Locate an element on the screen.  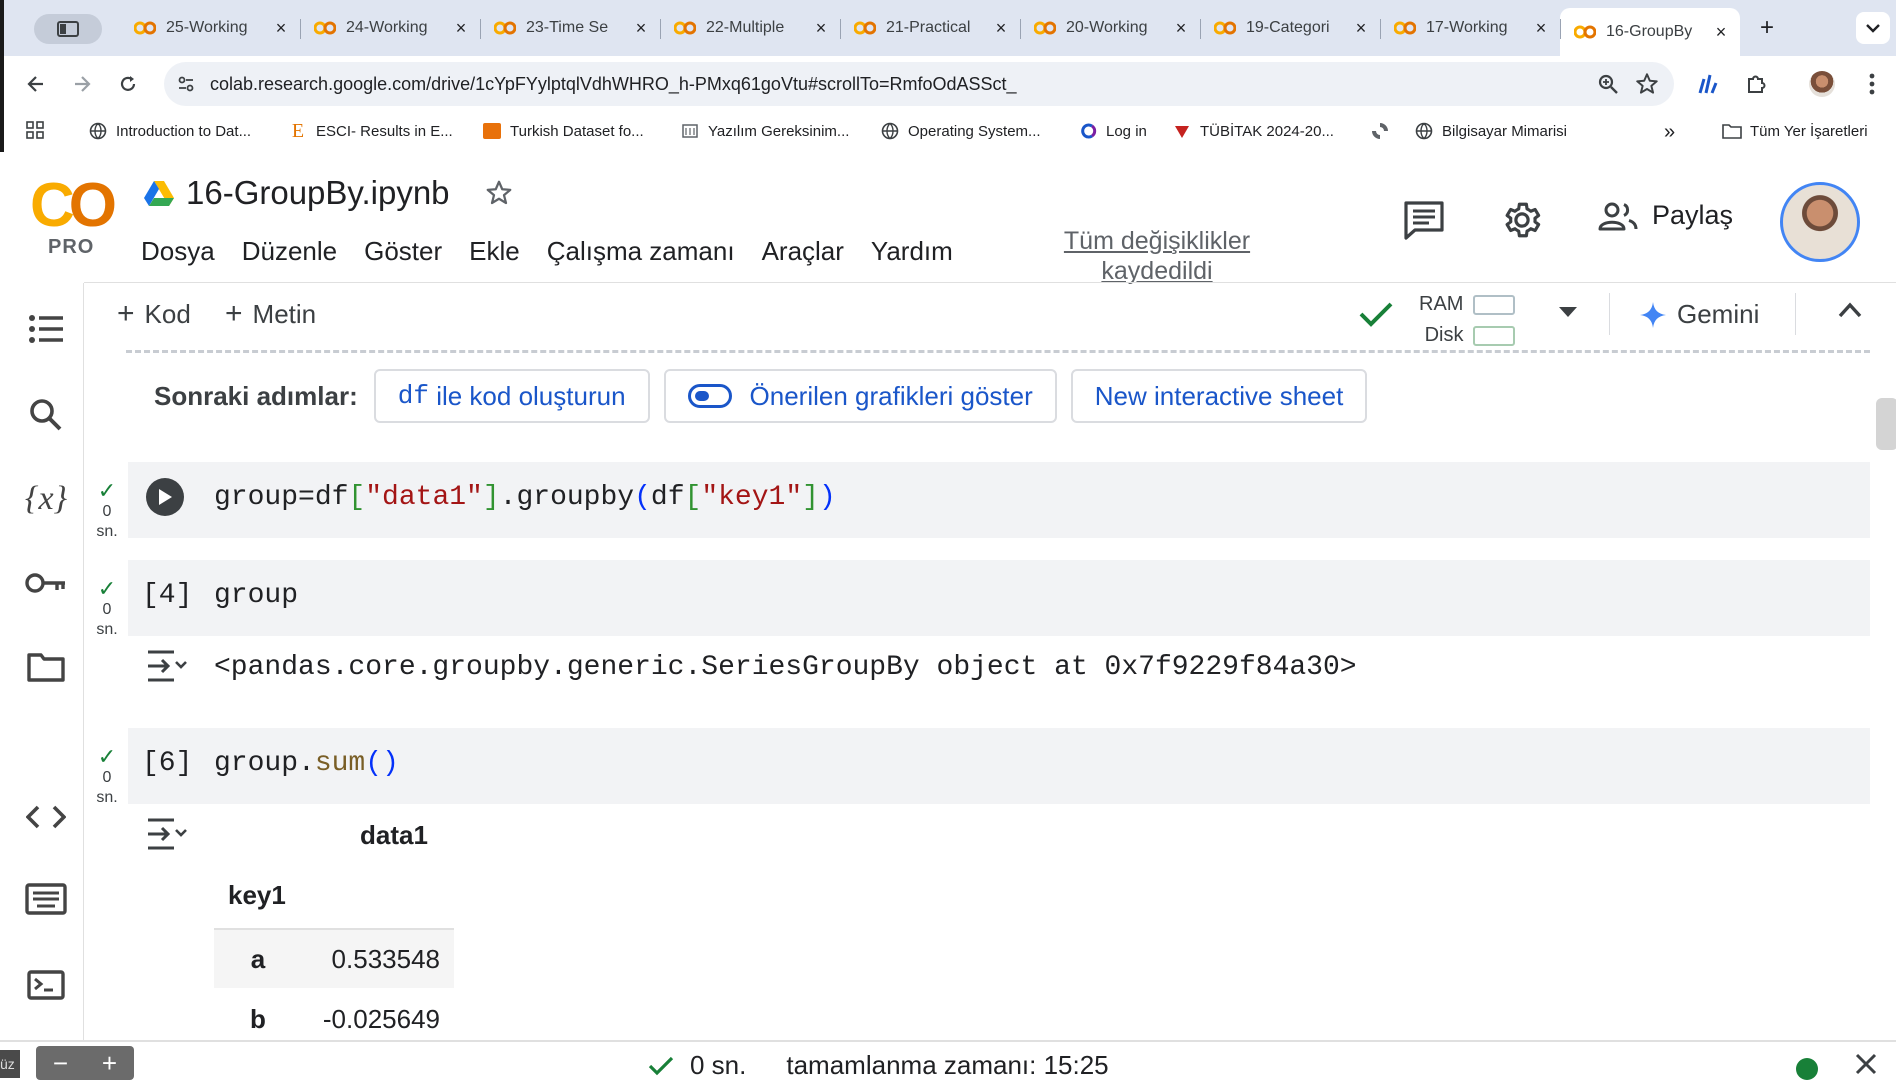
close-icon is located at coordinates (1866, 1064).